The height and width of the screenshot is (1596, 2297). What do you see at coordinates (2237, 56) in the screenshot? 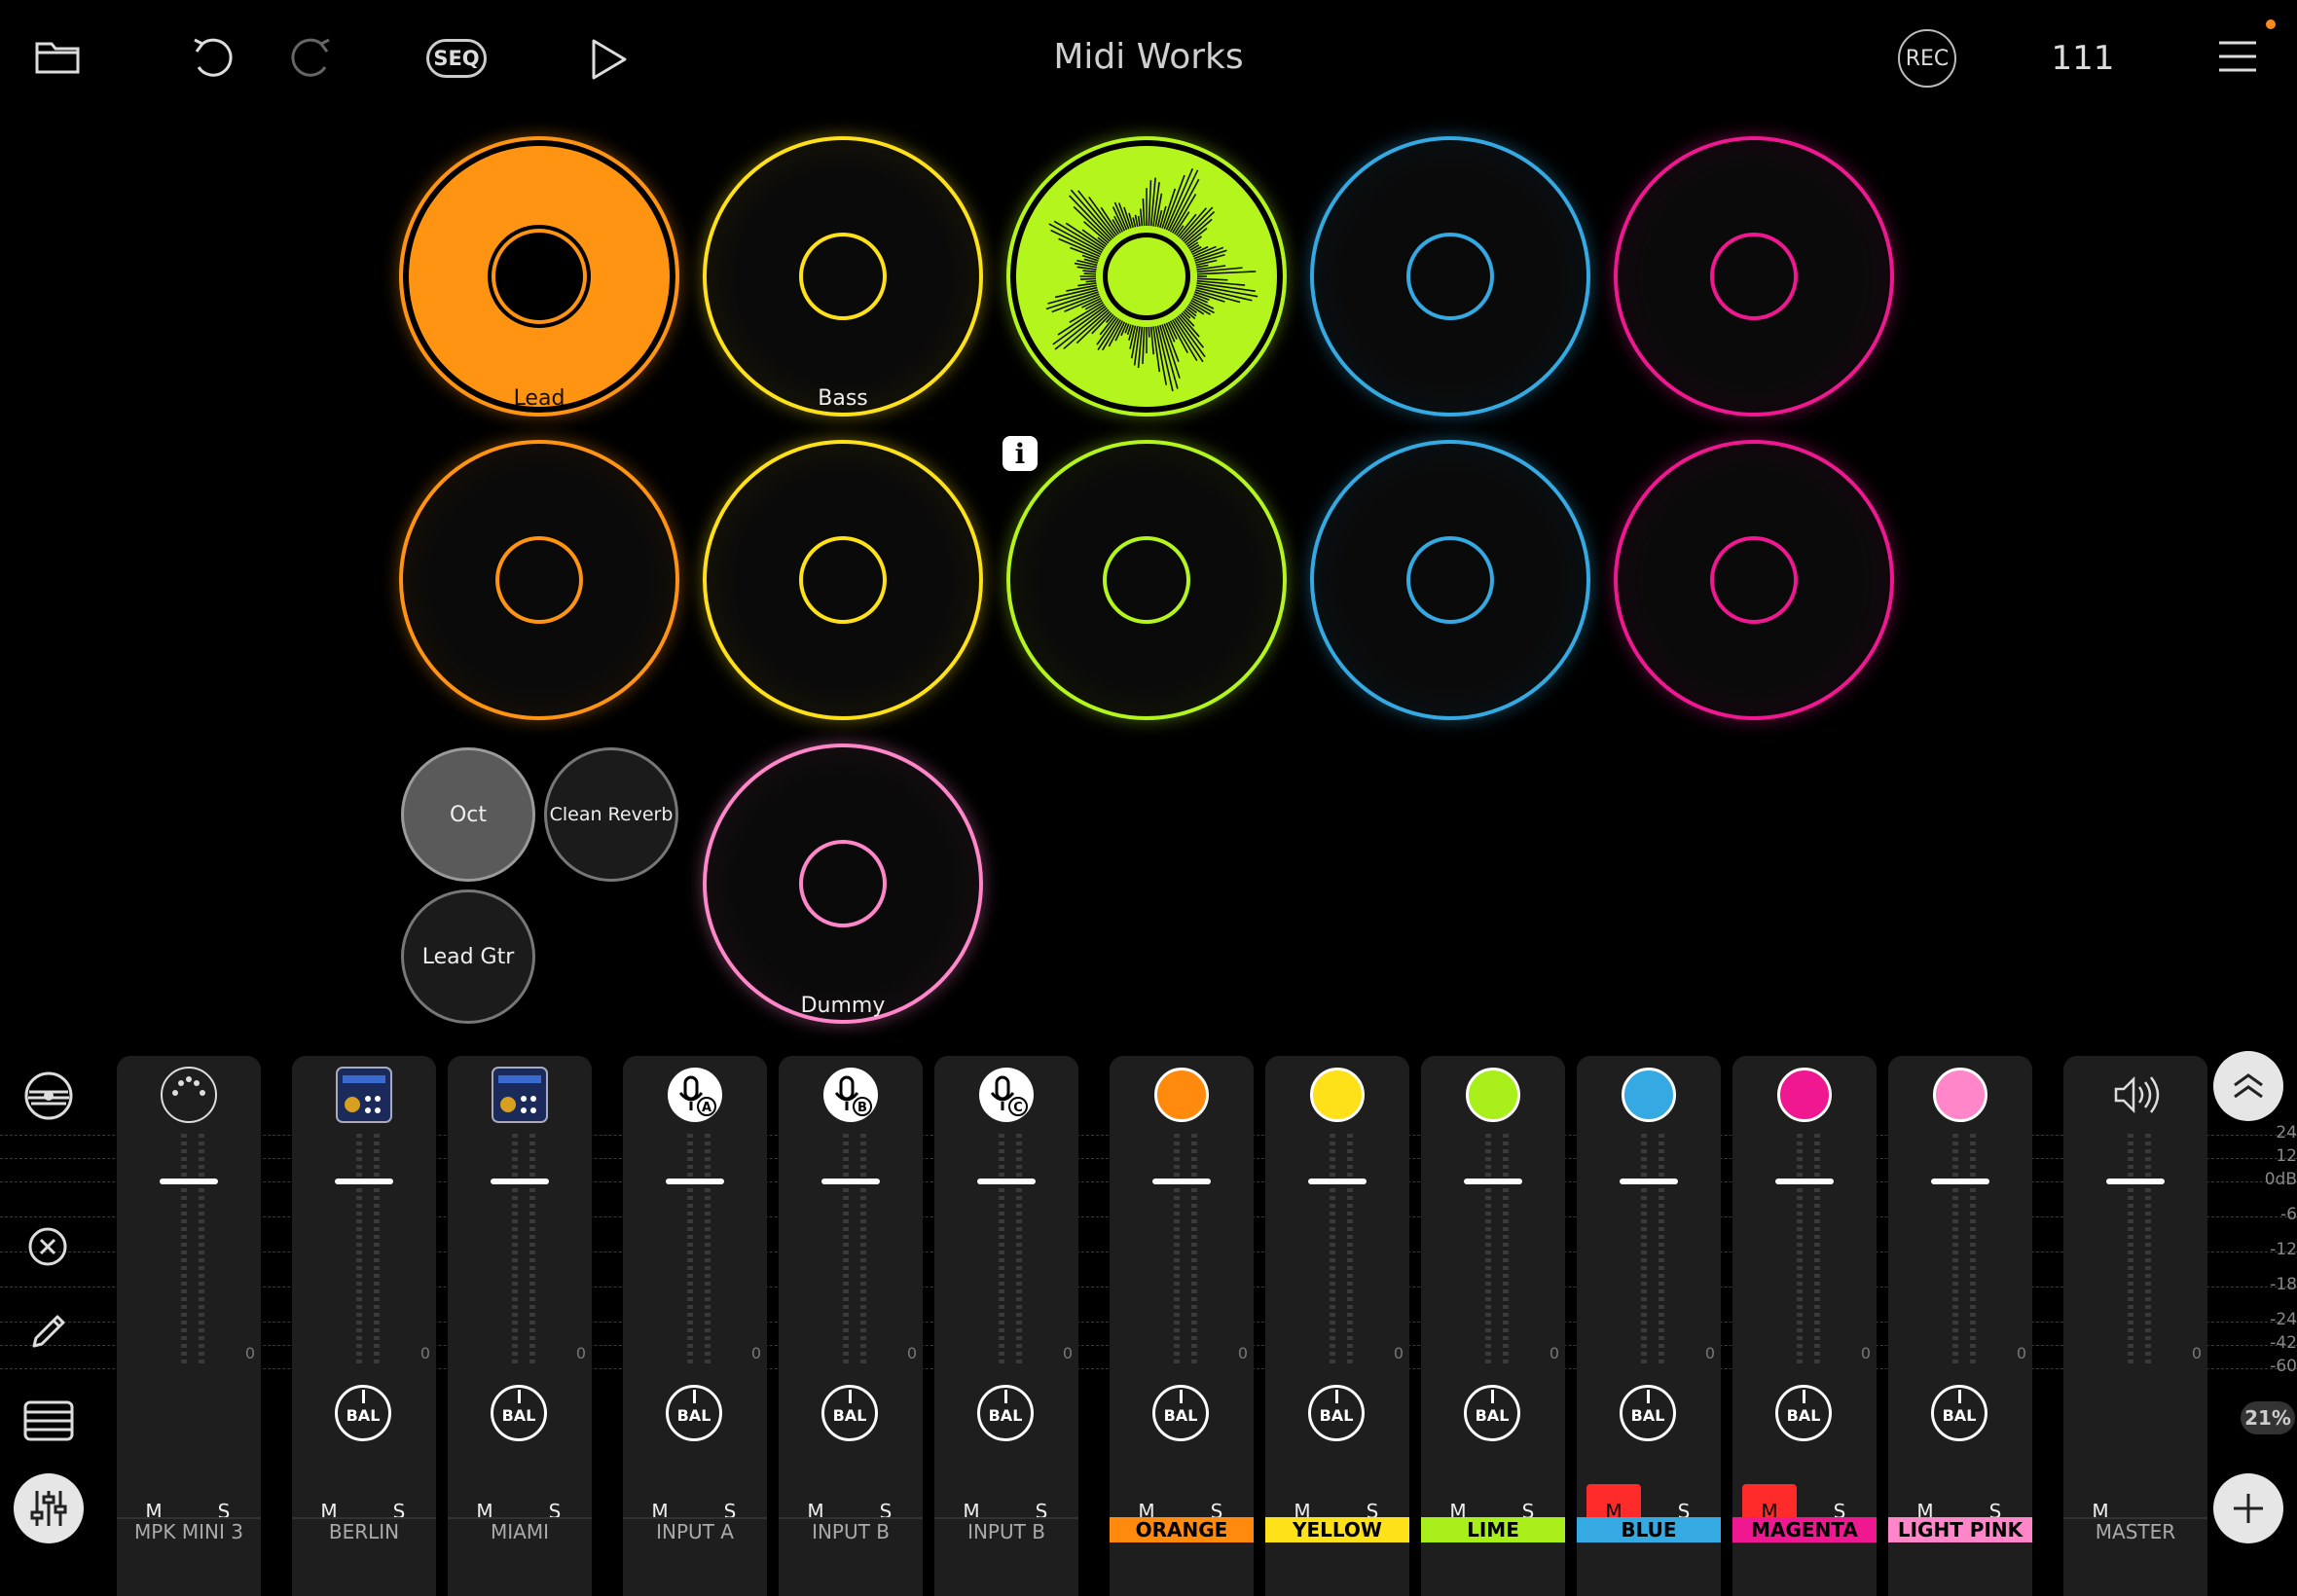
I see `hamburger-menu-icon` at bounding box center [2237, 56].